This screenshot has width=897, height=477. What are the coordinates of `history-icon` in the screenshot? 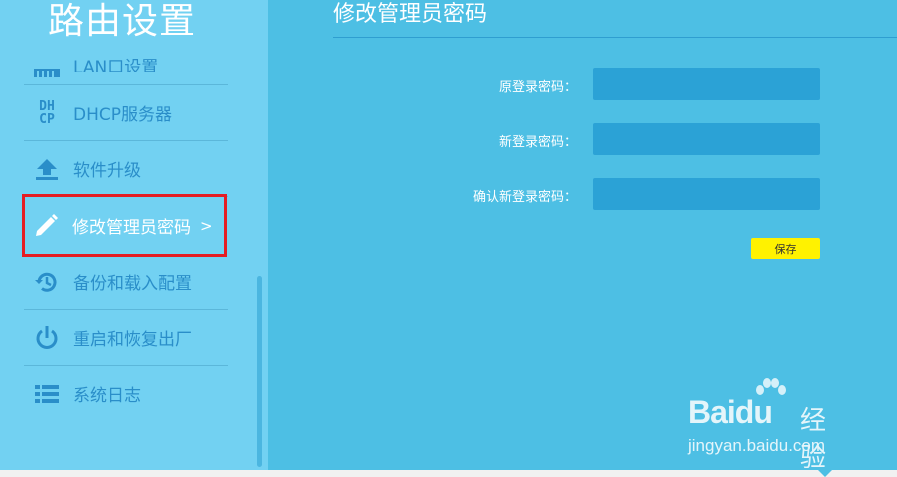 It's located at (47, 282).